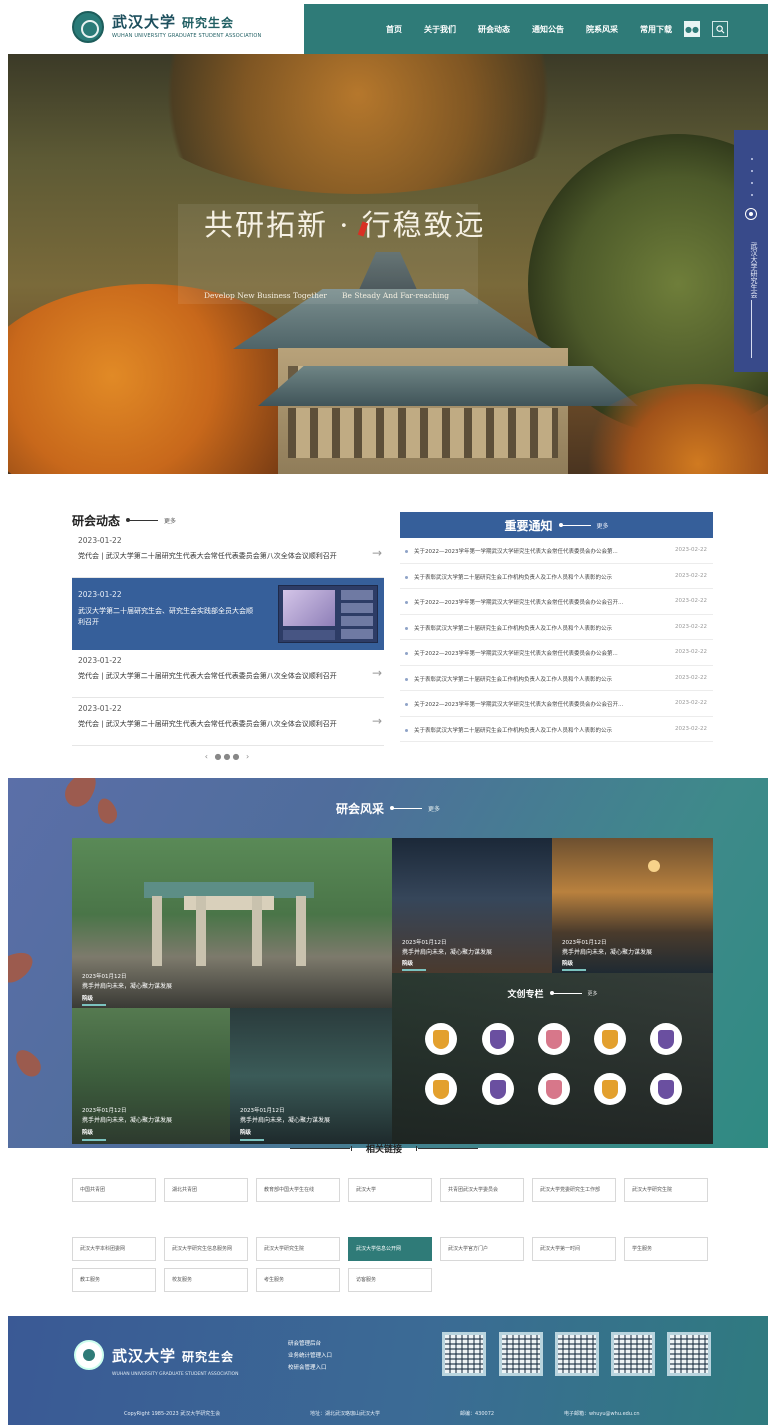 The image size is (768, 1425). Describe the element at coordinates (298, 1190) in the screenshot. I see `related-link: 教育部中国大学生在线` at that location.